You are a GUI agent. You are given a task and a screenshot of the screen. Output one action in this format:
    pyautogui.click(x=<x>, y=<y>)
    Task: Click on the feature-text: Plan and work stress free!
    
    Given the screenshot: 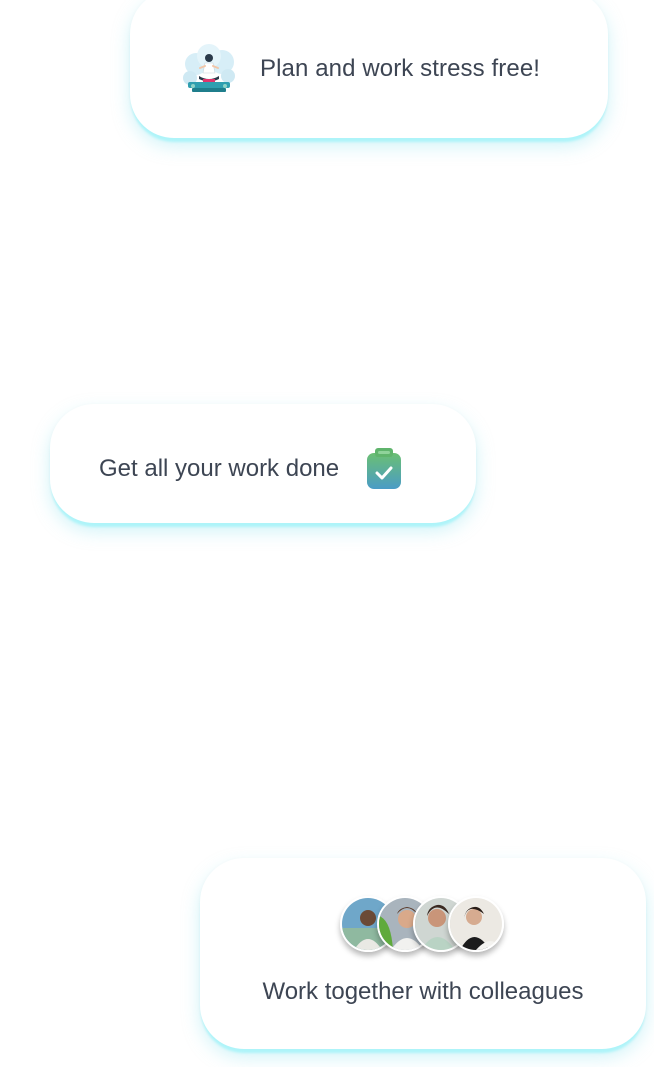 What is the action you would take?
    pyautogui.click(x=400, y=68)
    